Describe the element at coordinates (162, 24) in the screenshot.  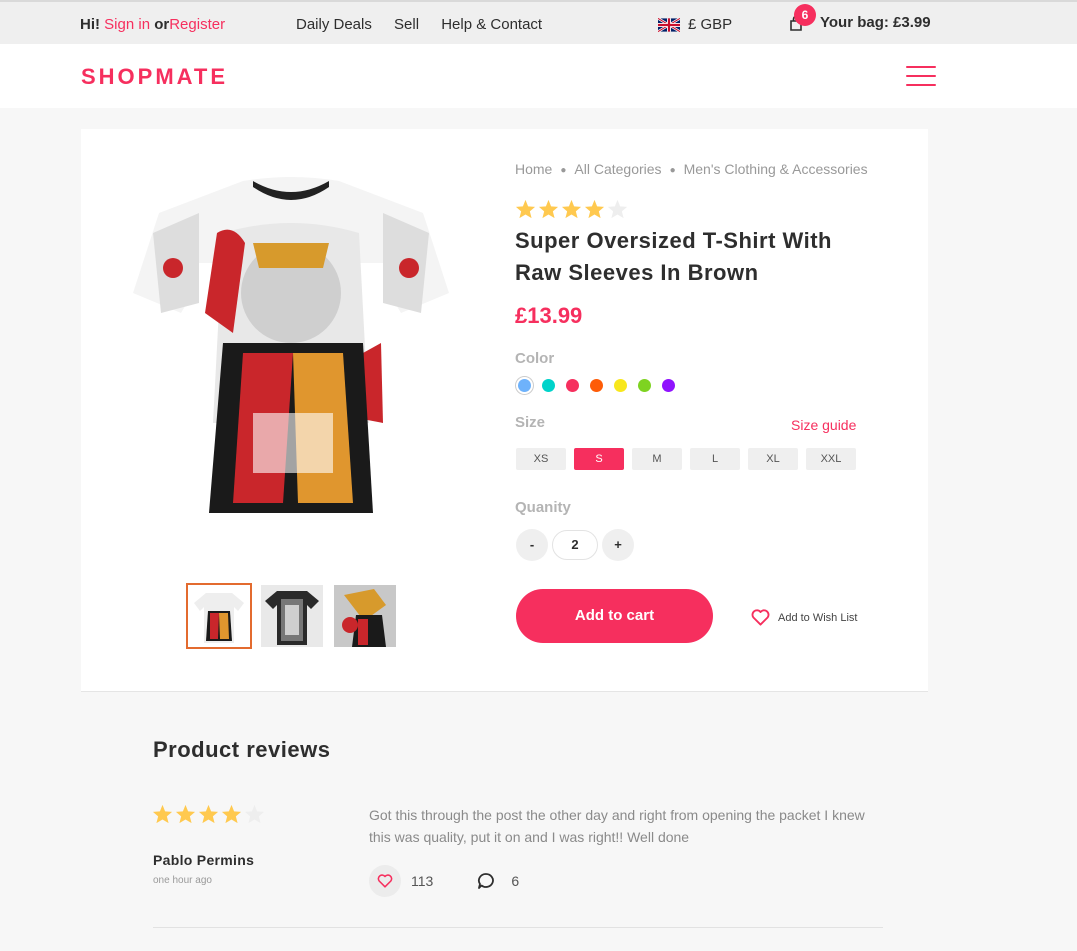
I see `or-text: or` at that location.